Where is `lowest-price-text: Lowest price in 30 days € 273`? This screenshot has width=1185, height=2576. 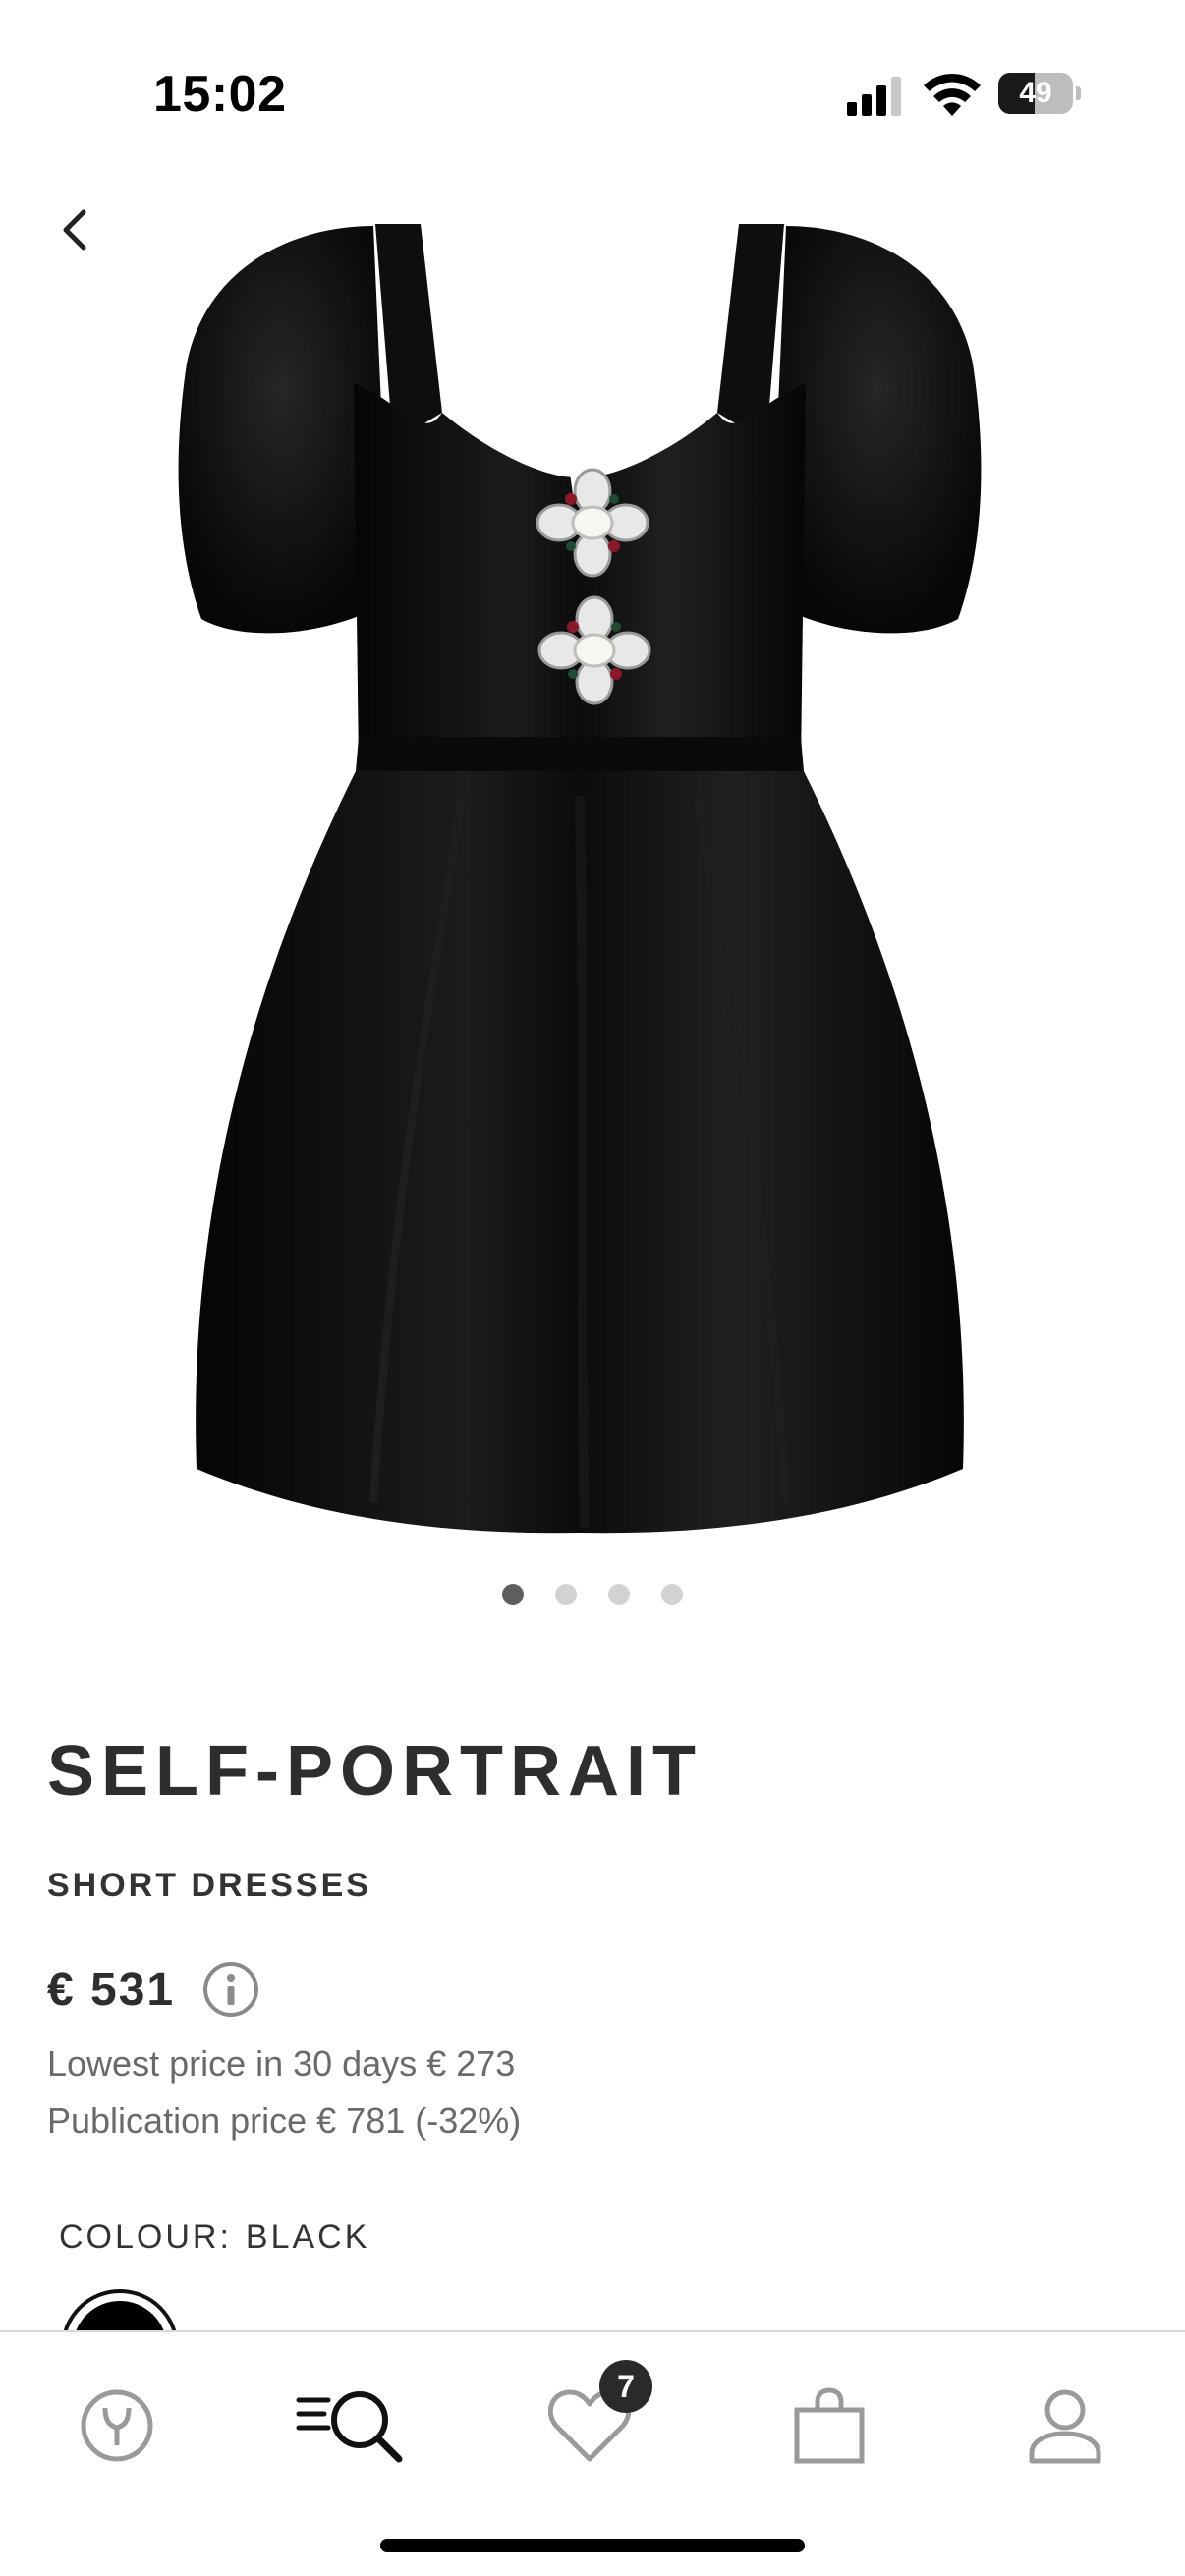 lowest-price-text: Lowest price in 30 days € 273 is located at coordinates (282, 2064).